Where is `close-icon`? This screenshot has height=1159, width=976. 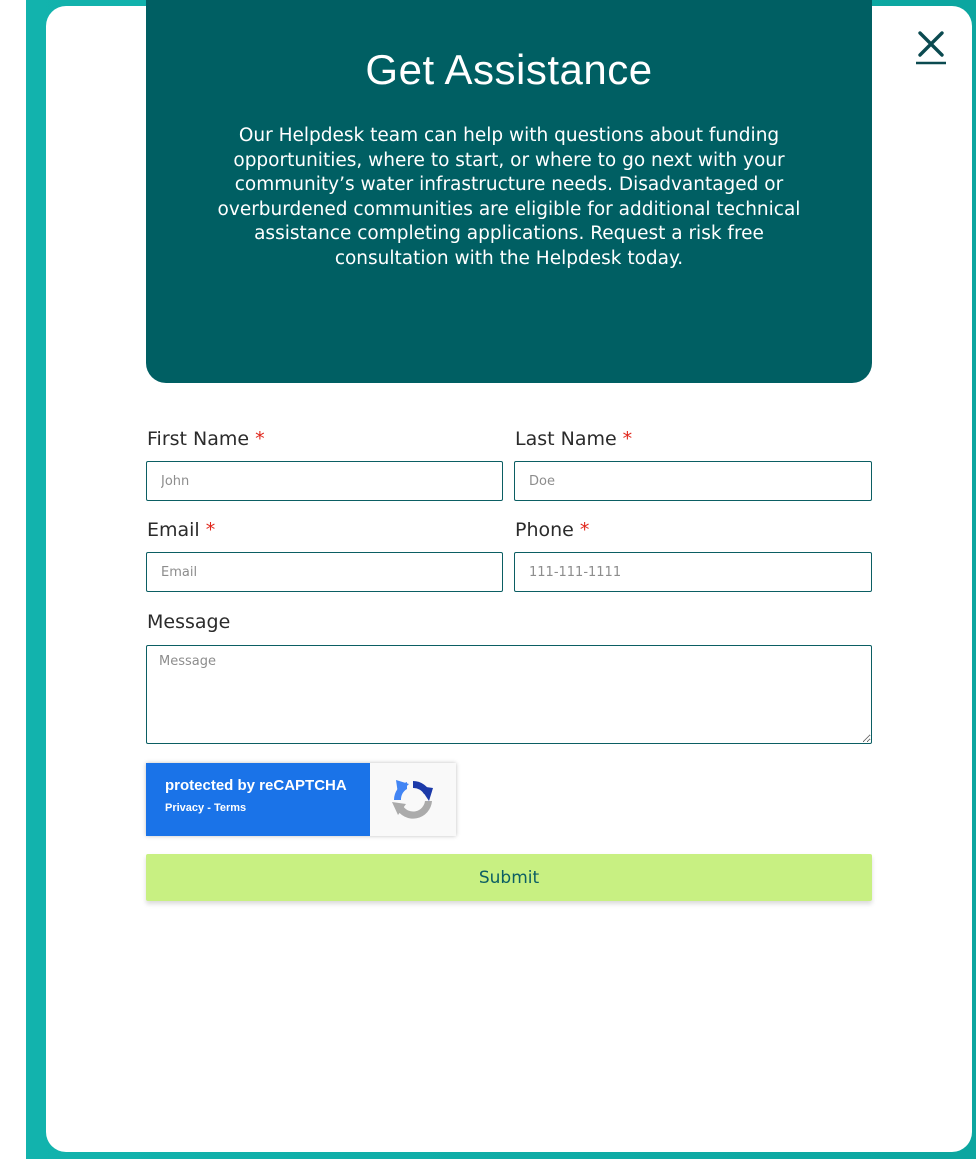 close-icon is located at coordinates (931, 48).